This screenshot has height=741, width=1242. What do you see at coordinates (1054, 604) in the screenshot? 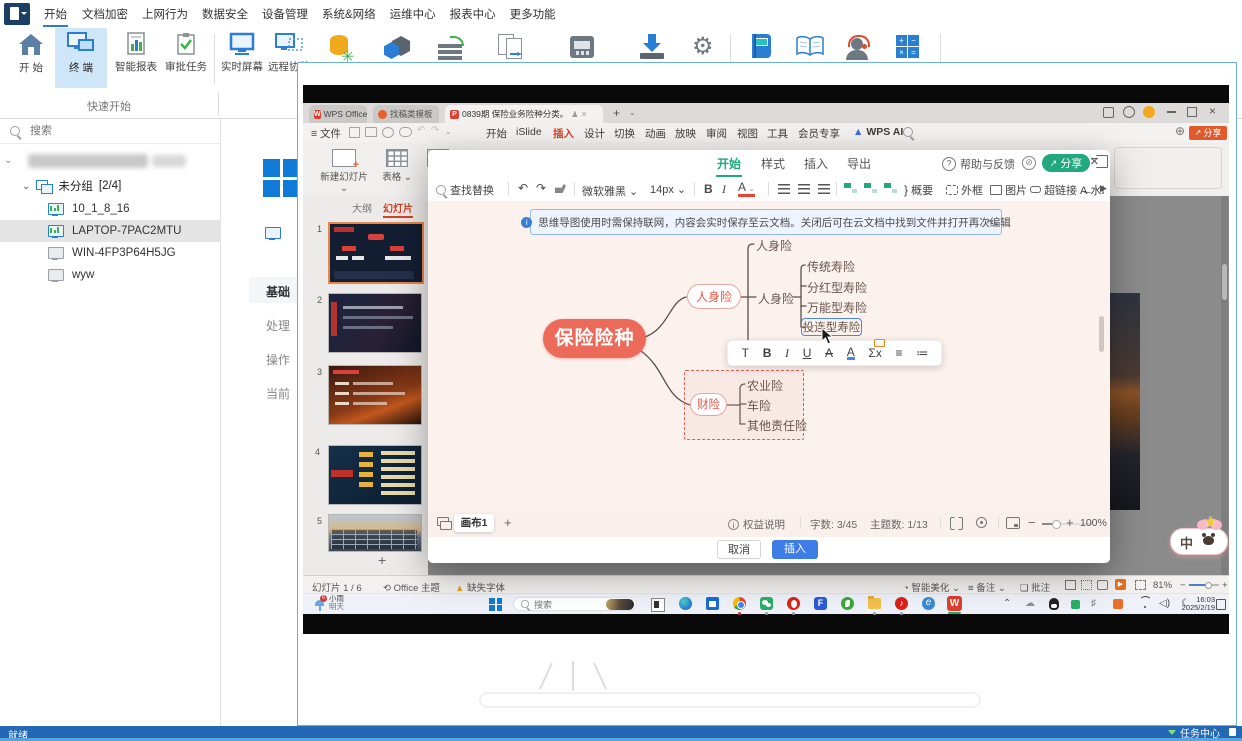
I see `qq-icon` at bounding box center [1054, 604].